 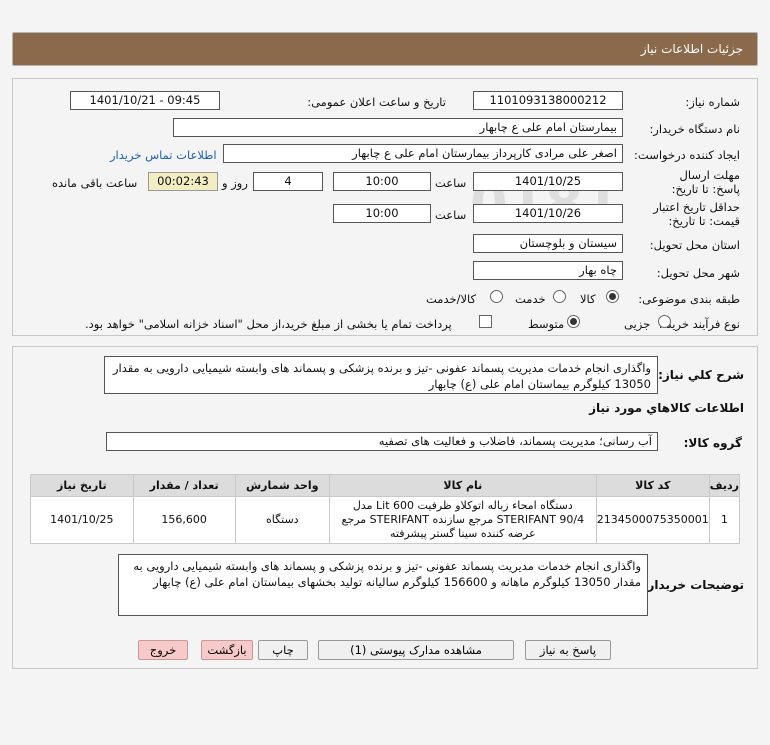 I want to click on category-goods-label: کالا, so click(x=588, y=299).